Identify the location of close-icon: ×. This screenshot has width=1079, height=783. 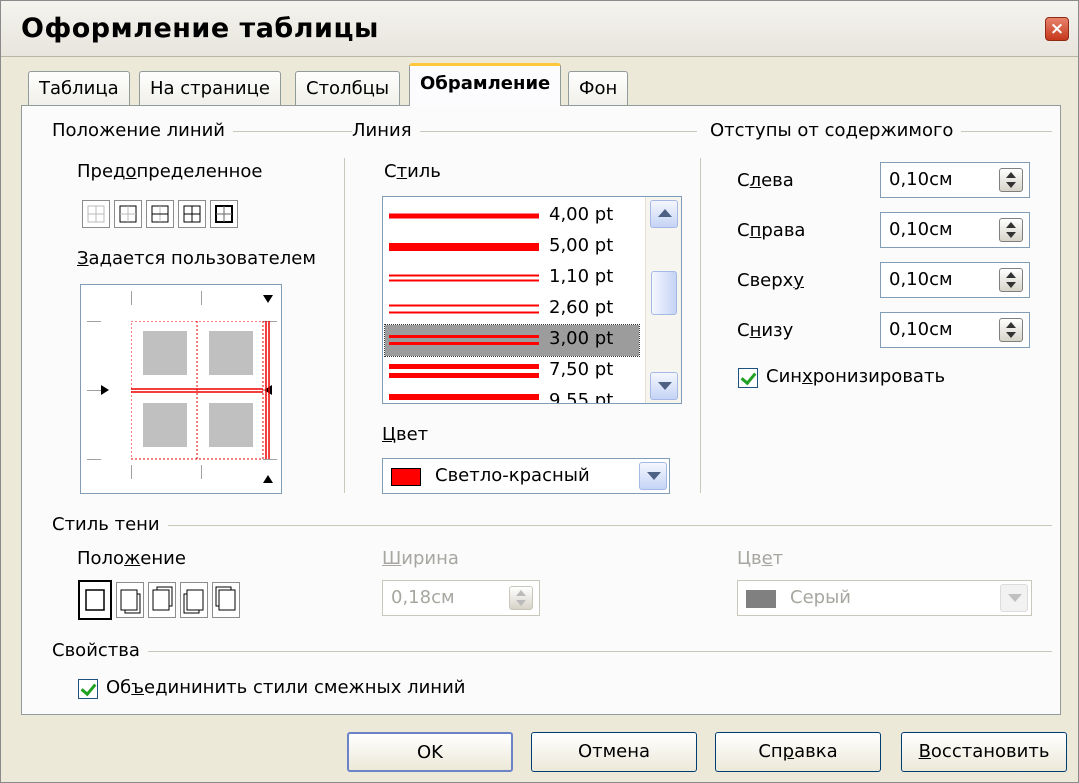
(1057, 29).